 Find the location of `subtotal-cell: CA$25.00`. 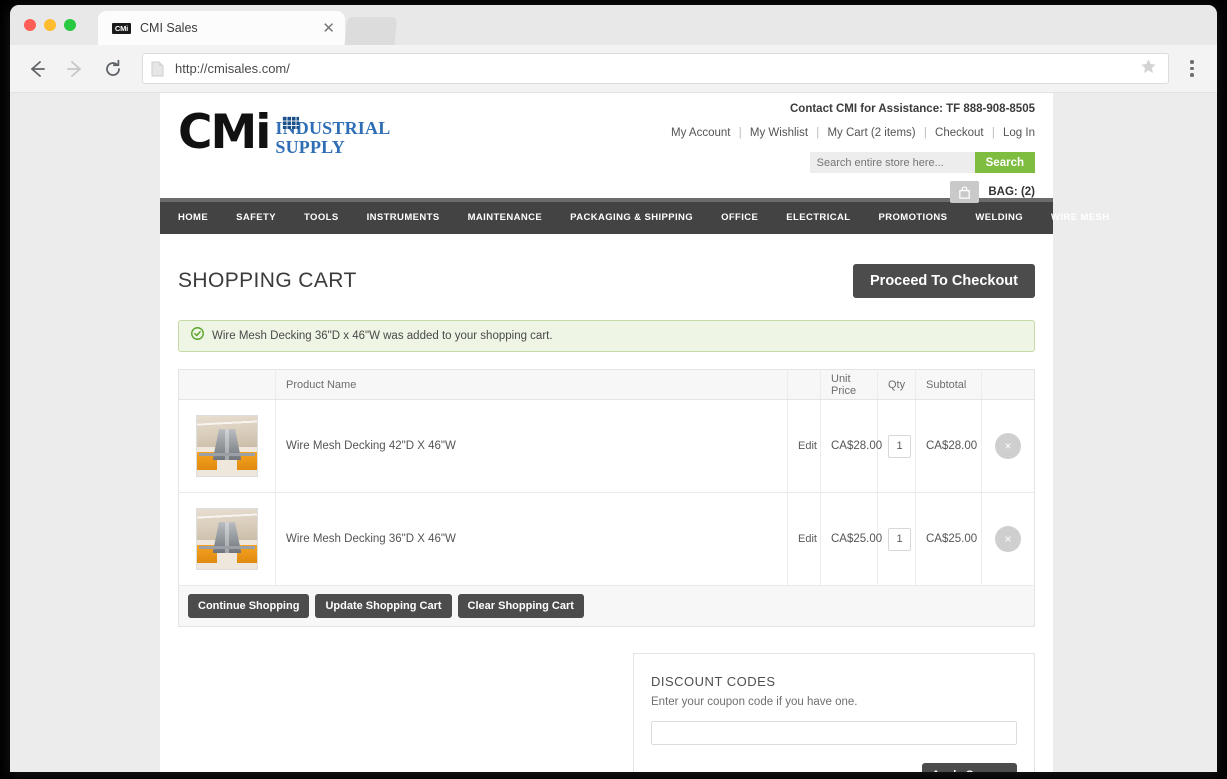

subtotal-cell: CA$25.00 is located at coordinates (948, 539).